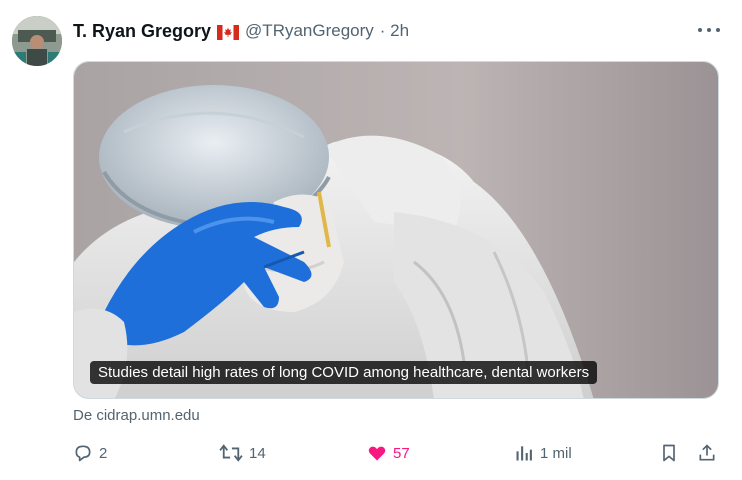 This screenshot has height=480, width=742. Describe the element at coordinates (241, 31) in the screenshot. I see `tweet-header: T. Ryan Gregory @TRyanGregory · 2h` at that location.